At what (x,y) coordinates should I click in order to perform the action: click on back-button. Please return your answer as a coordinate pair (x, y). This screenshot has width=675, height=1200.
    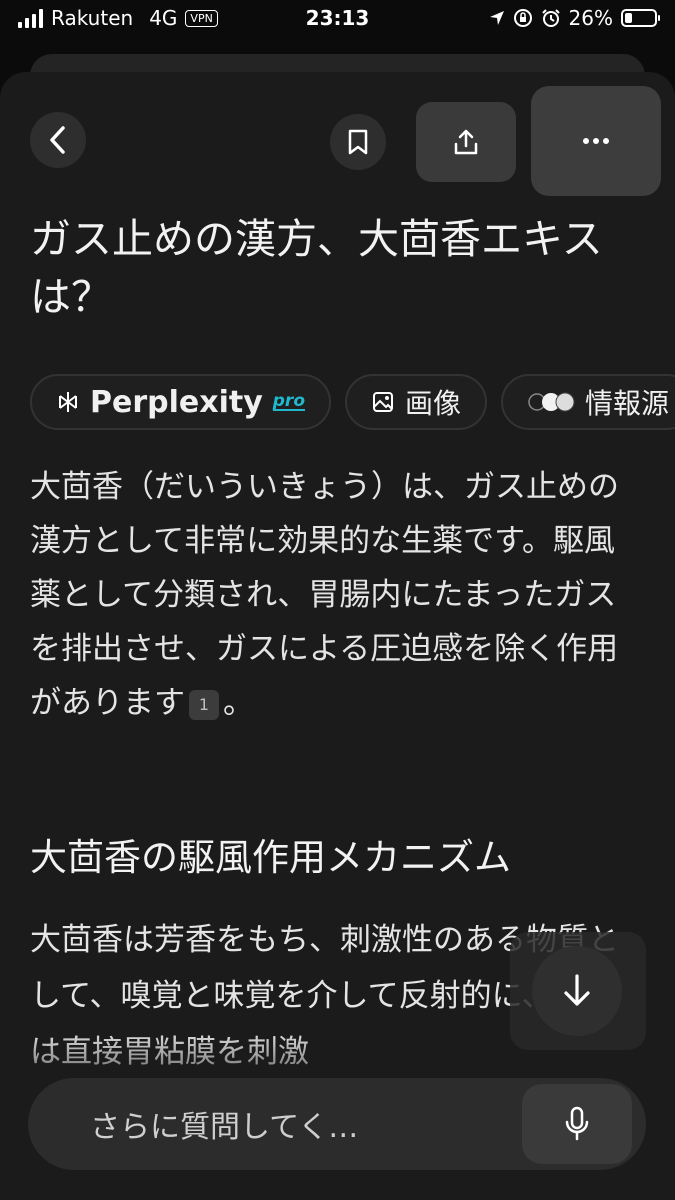
    Looking at the image, I should click on (58, 140).